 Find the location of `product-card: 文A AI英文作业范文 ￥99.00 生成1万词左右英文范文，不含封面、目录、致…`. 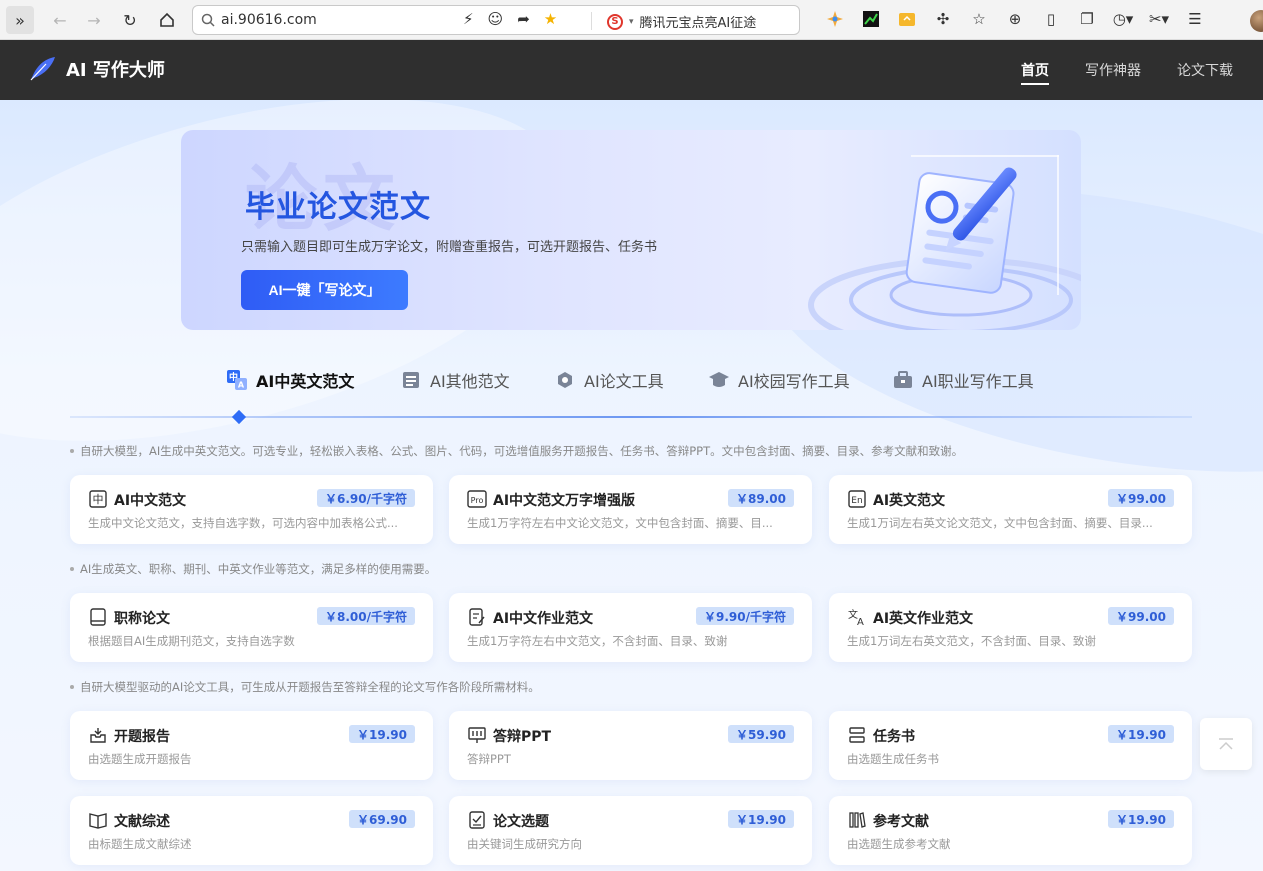

product-card: 文A AI英文作业范文 ￥99.00 生成1万词左右英文范文，不含封面、目录、致… is located at coordinates (1010, 627).